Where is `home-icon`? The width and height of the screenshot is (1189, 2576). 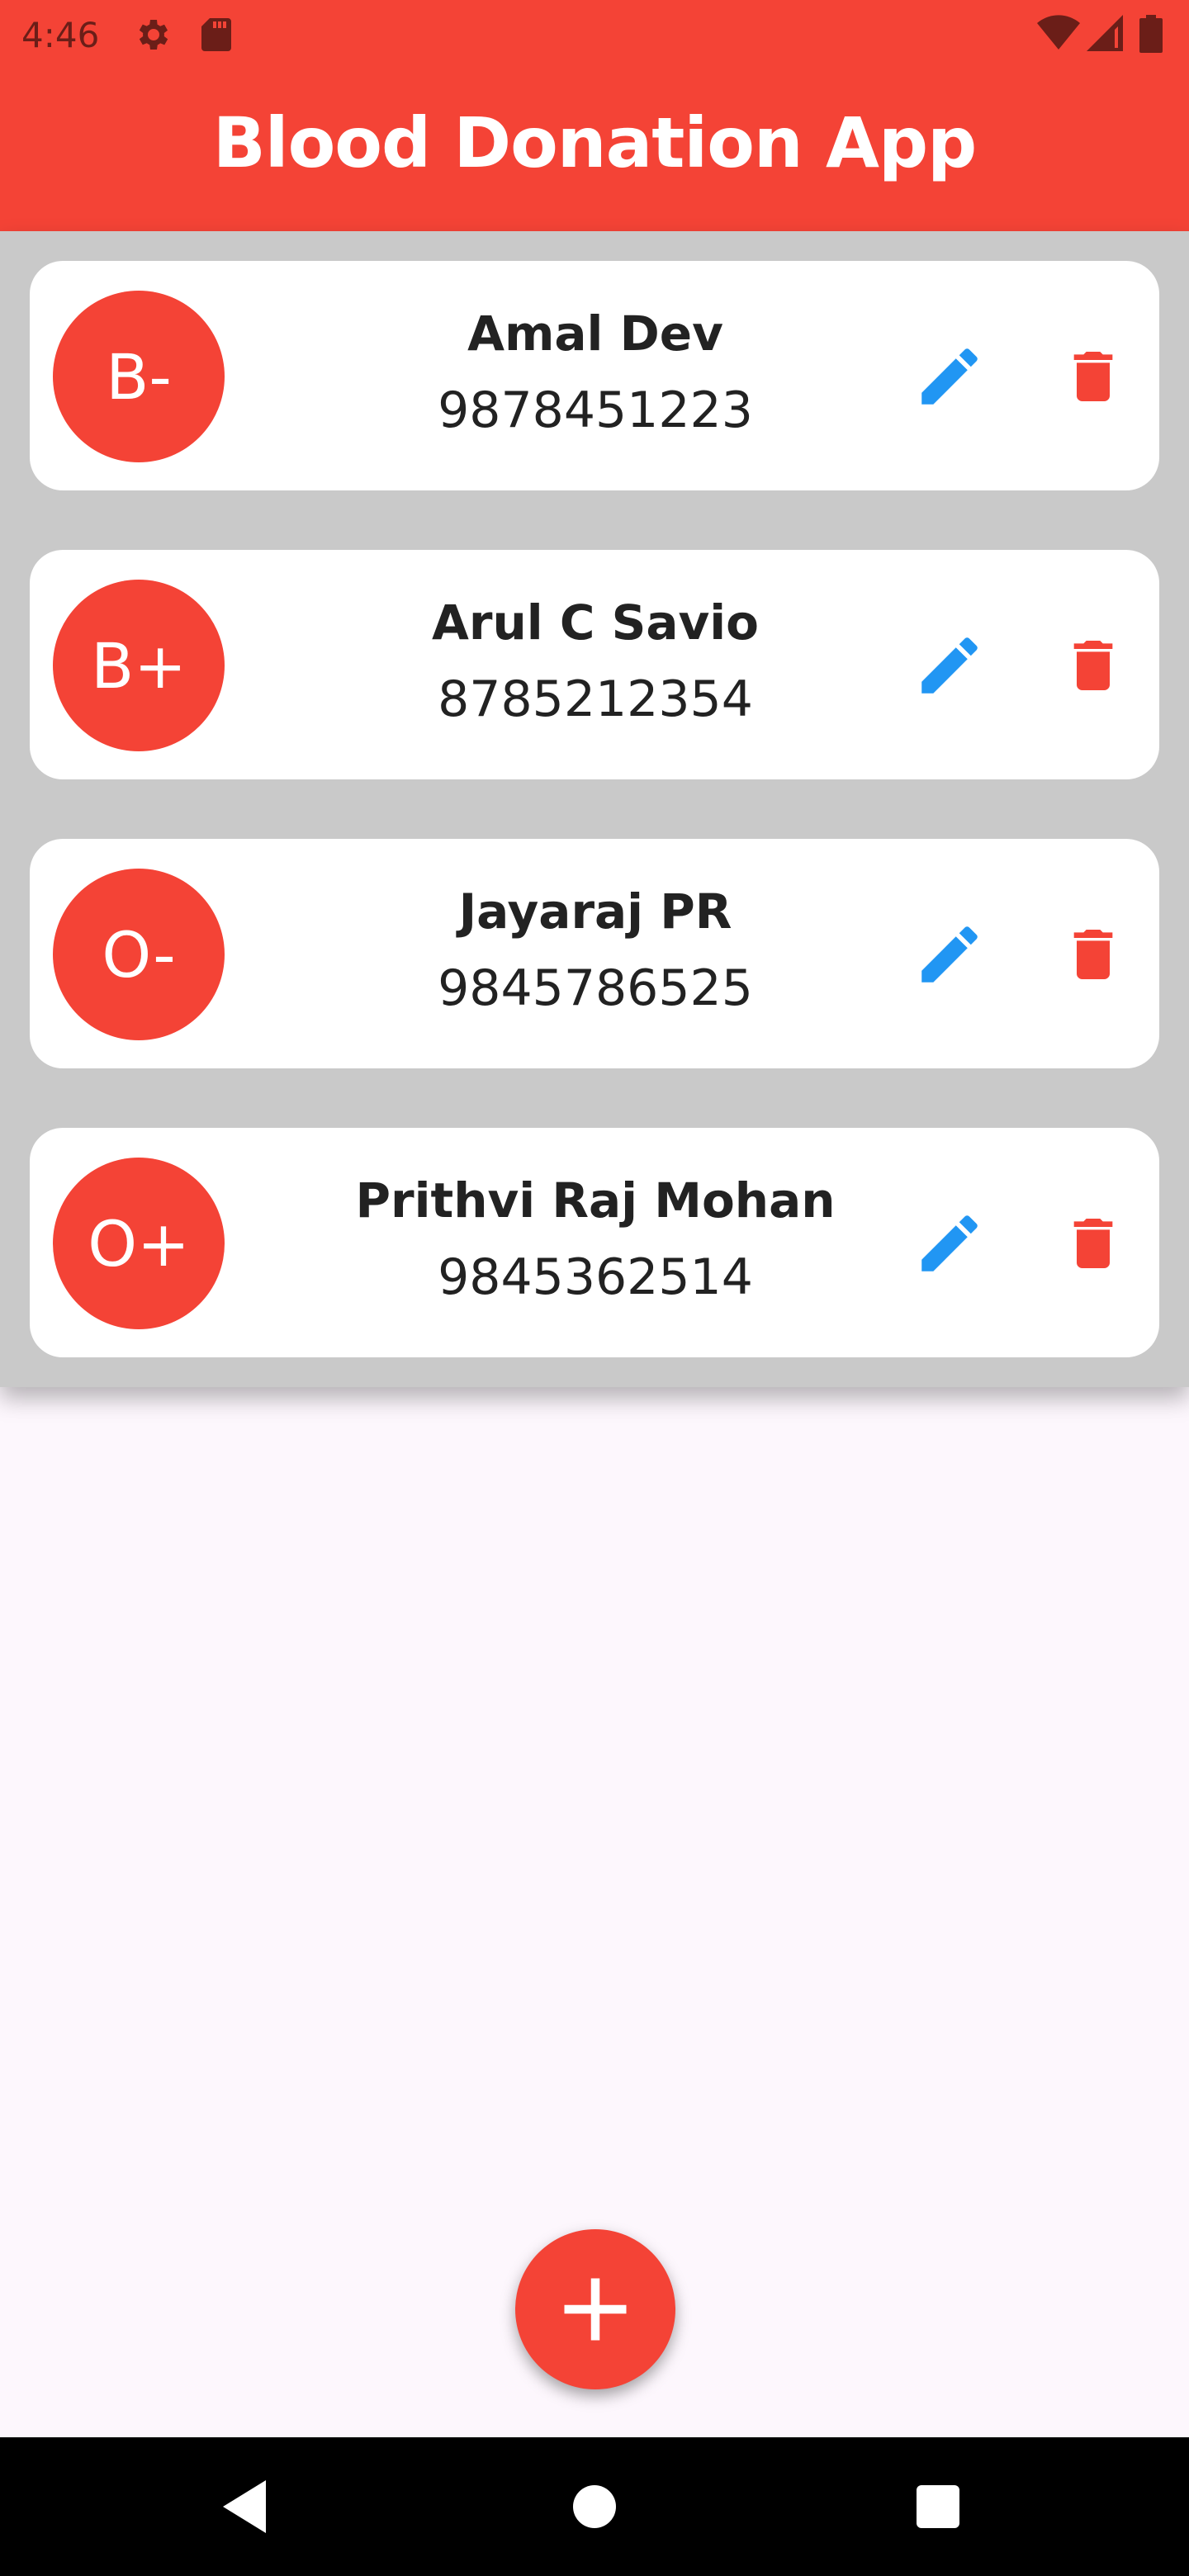
home-icon is located at coordinates (594, 2506).